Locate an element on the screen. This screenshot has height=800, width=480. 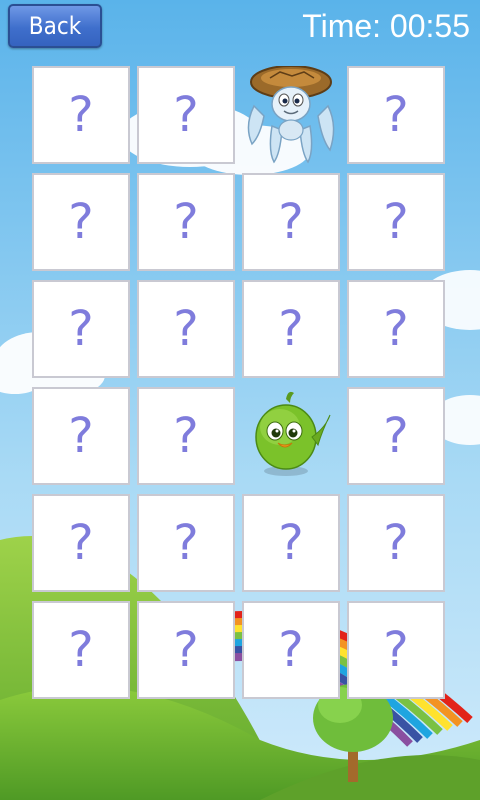
turtle-icon is located at coordinates (291, 115).